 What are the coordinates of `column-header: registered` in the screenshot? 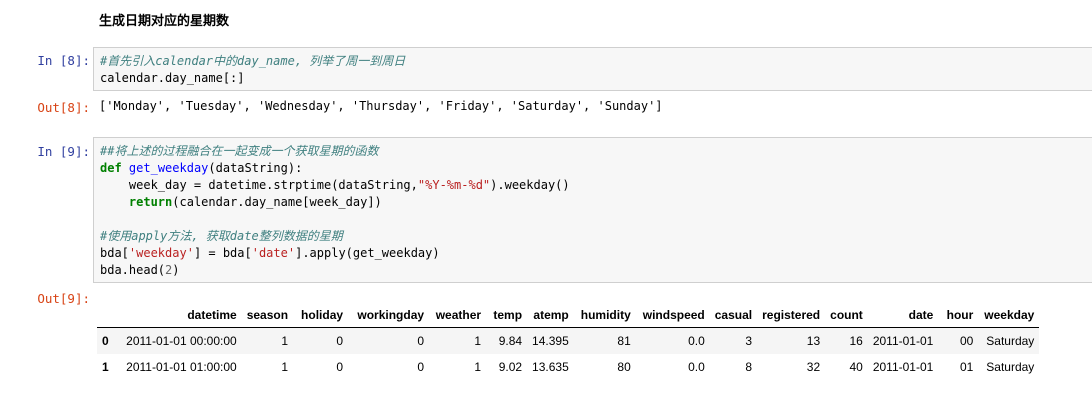 It's located at (791, 315).